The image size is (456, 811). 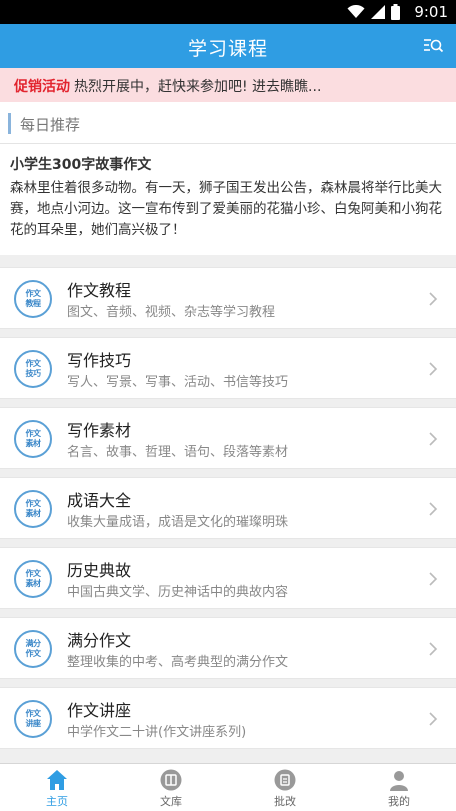 What do you see at coordinates (178, 452) in the screenshot?
I see `menu-item-desc: 名言、故事、哲理、语句、段落等素材` at bounding box center [178, 452].